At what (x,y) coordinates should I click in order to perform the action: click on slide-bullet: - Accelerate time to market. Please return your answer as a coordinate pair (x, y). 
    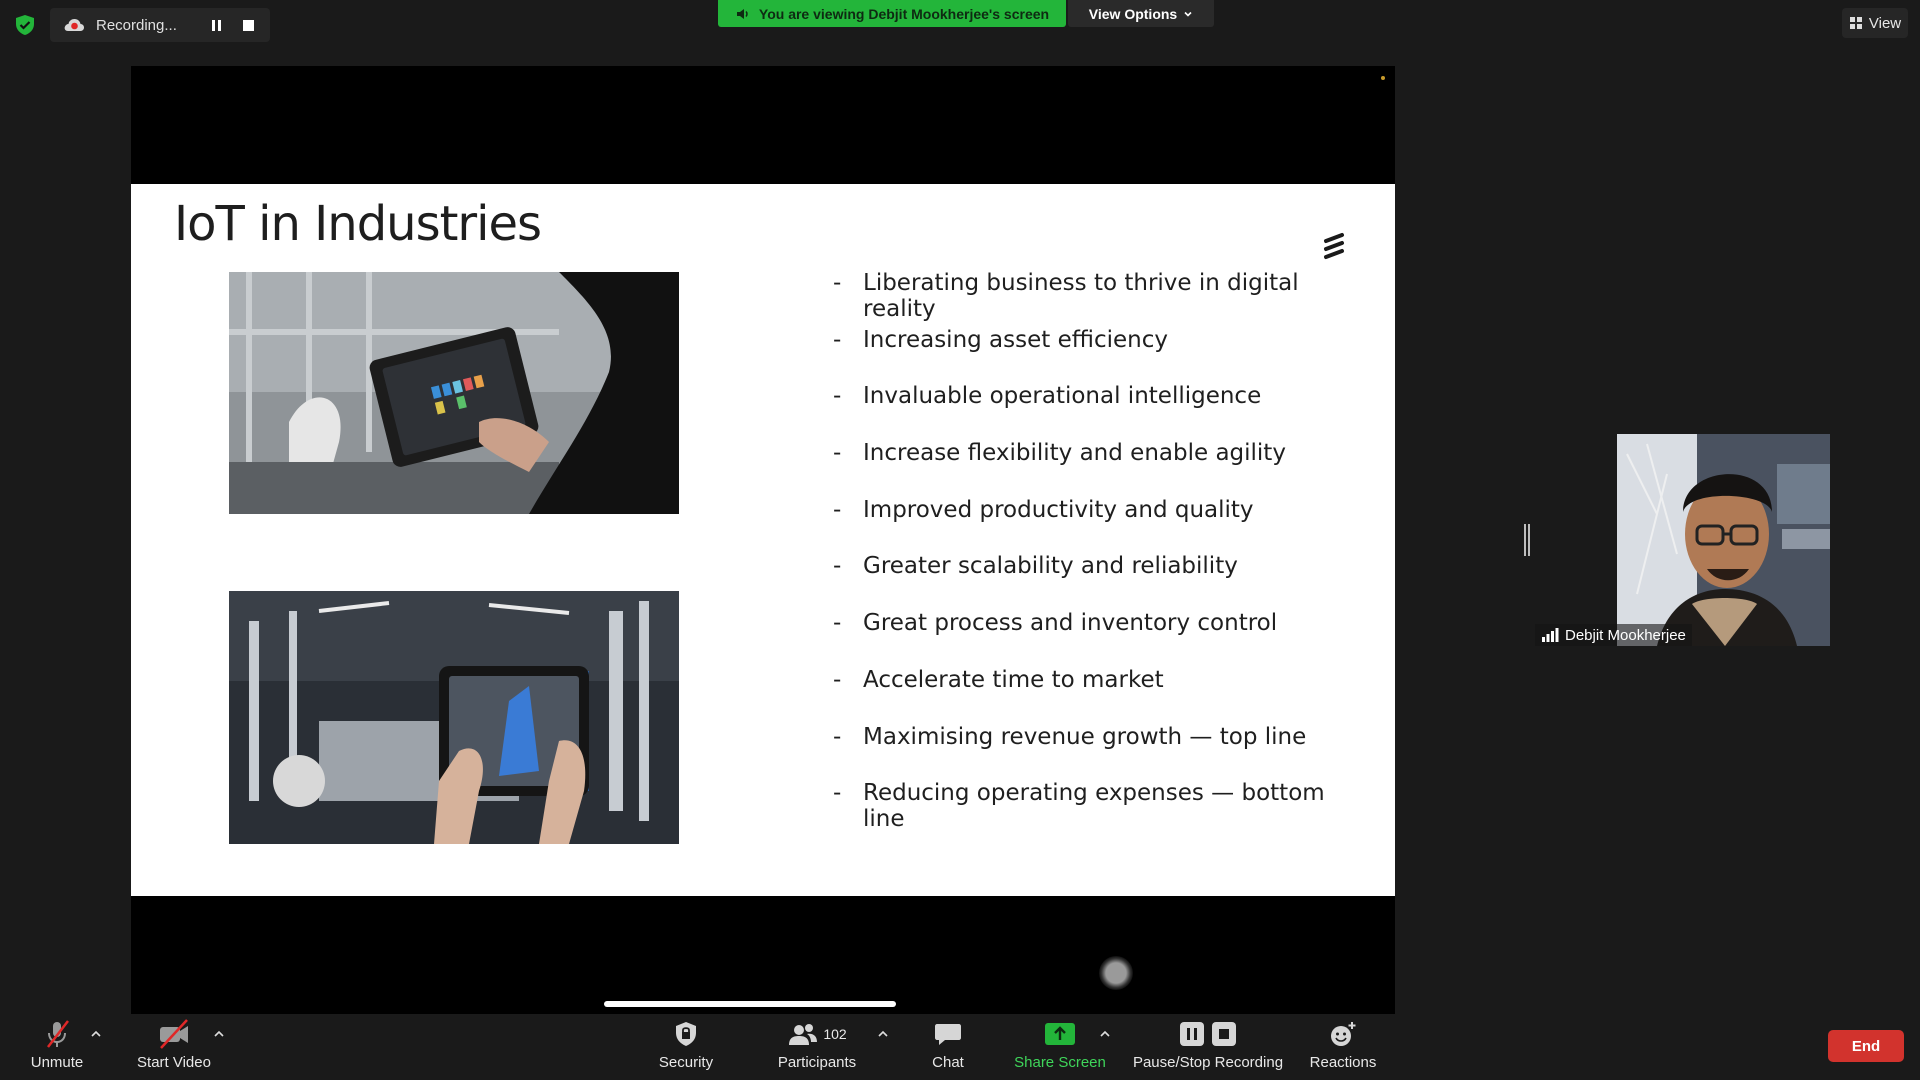
    Looking at the image, I should click on (998, 679).